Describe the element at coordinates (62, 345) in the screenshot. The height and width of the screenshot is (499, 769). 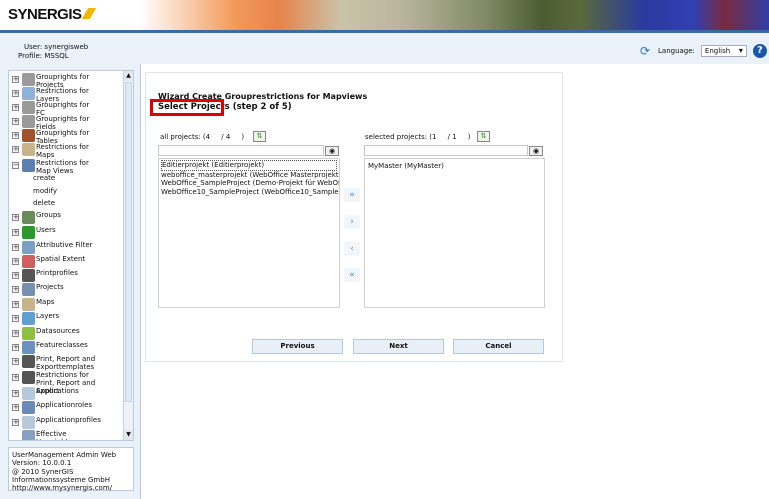
I see `tree-item-label: Featureclasses` at that location.